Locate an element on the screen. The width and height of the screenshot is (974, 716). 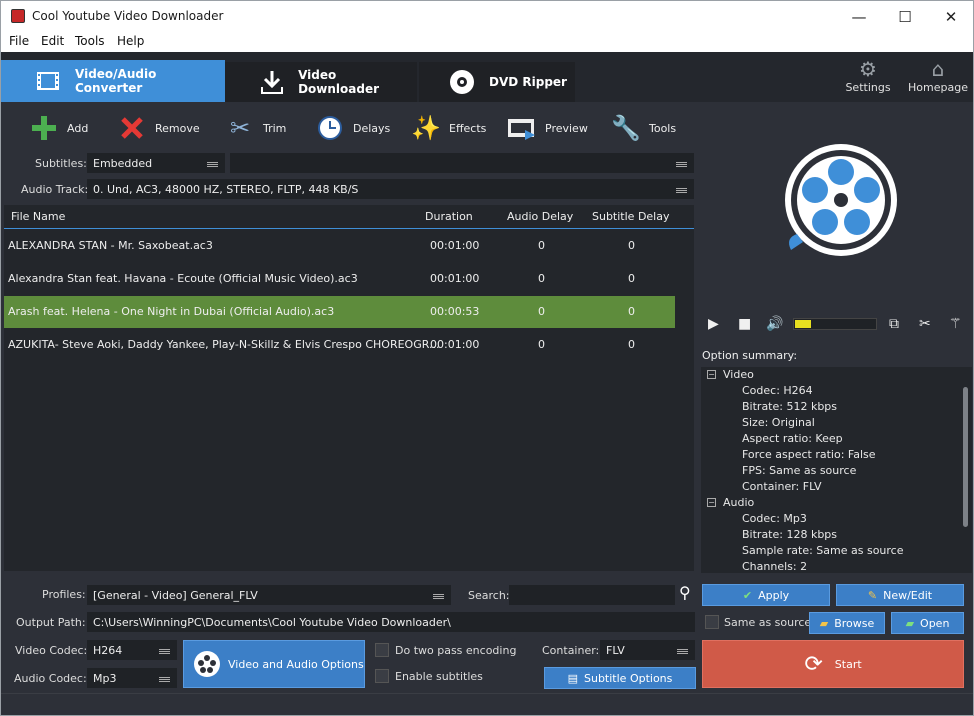
subtitles-file-select is located at coordinates (462, 163).